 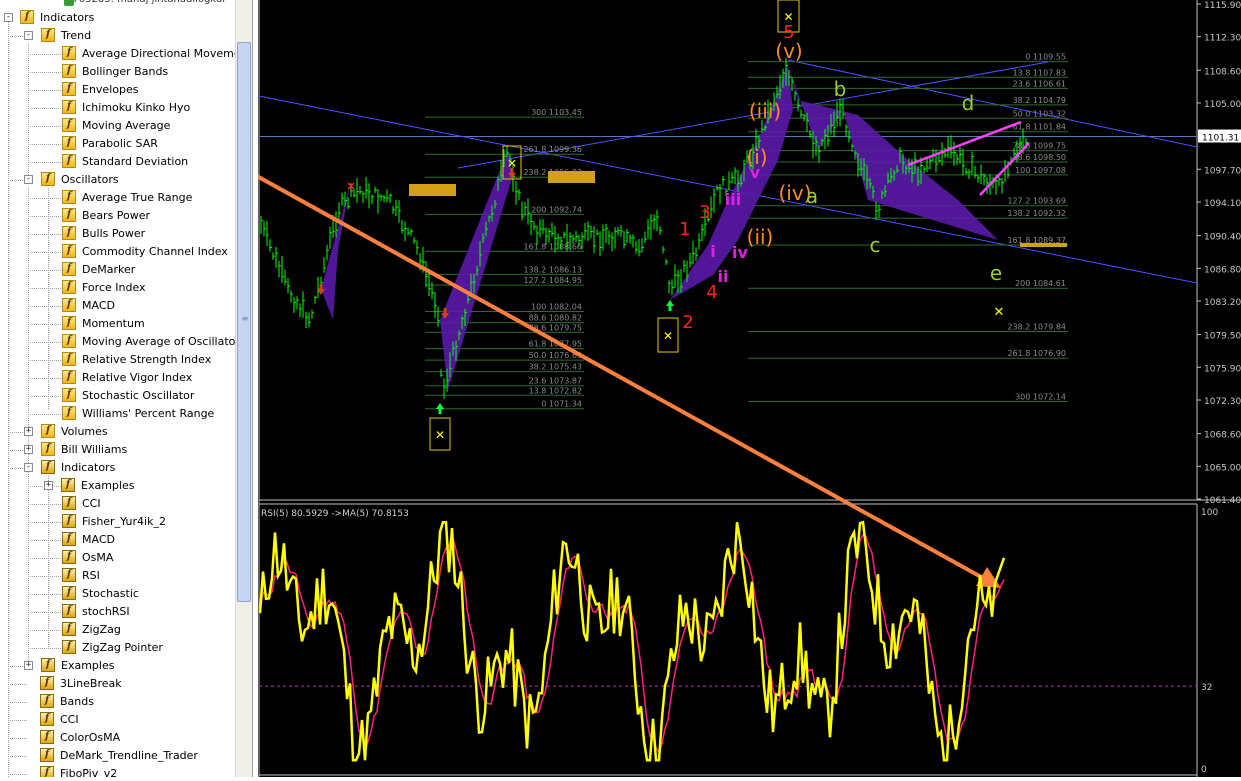 I want to click on price-scale-label: 1079.50, so click(x=1222, y=337).